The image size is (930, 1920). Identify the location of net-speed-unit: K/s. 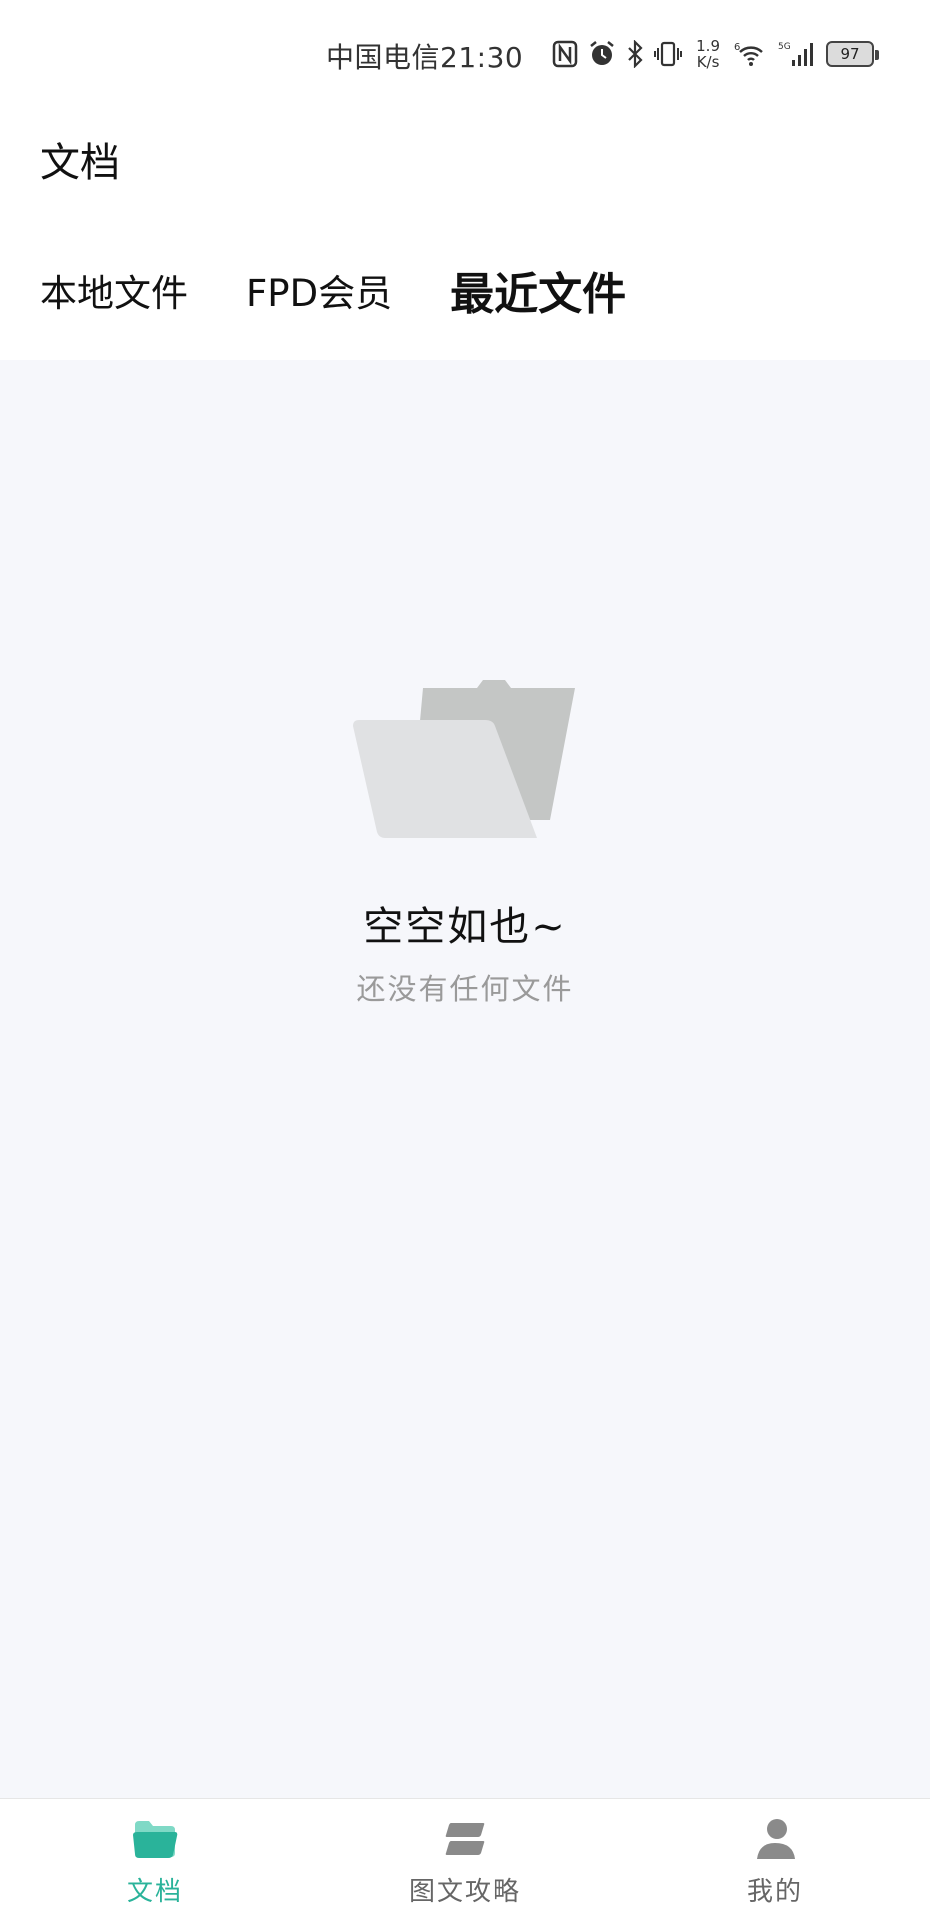
(708, 62).